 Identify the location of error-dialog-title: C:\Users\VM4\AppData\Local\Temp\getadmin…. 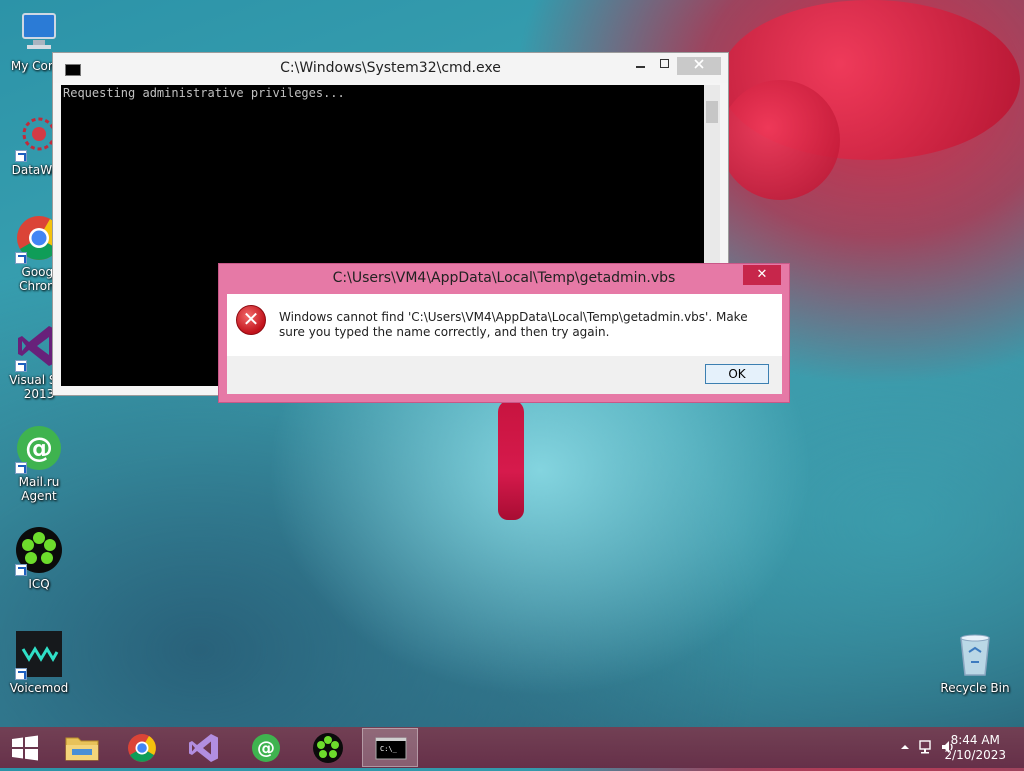
(504, 278).